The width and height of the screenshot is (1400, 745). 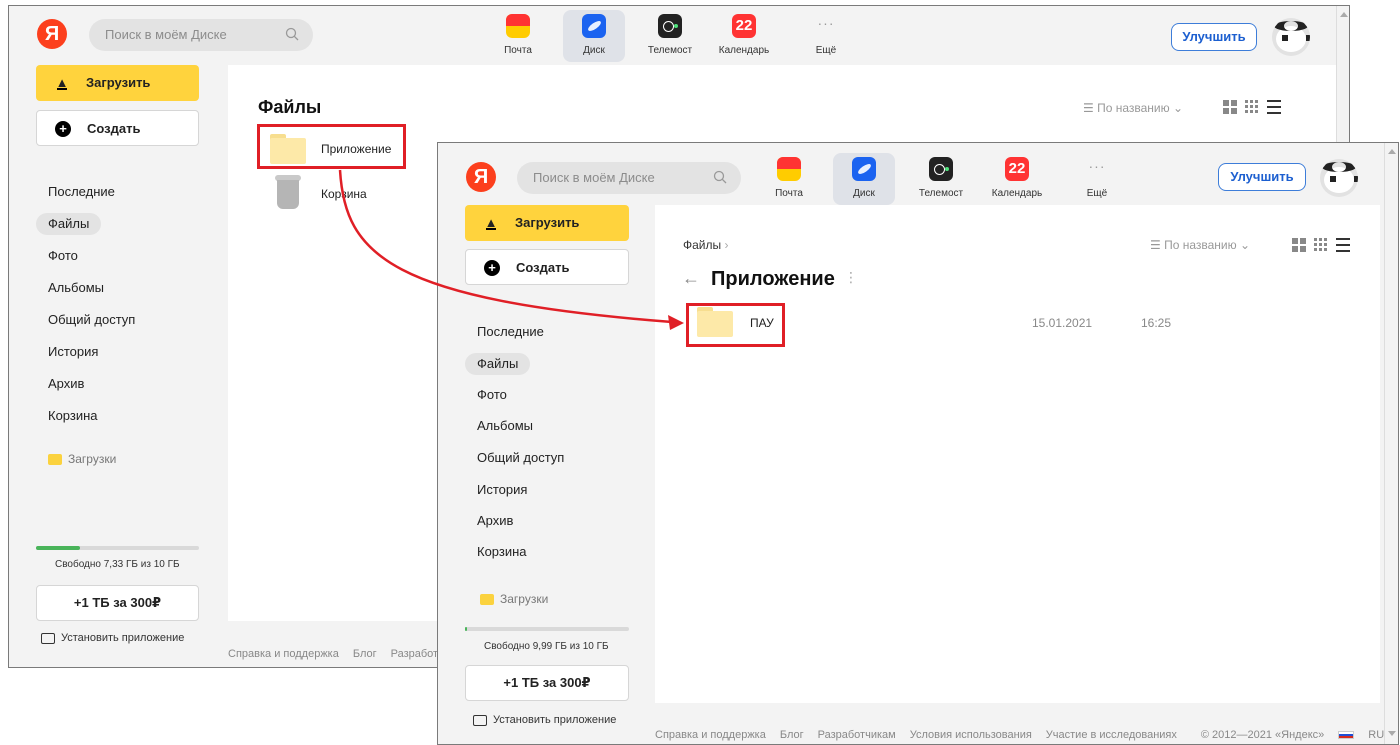 I want to click on highlight-box-folder-app, so click(x=331, y=146).